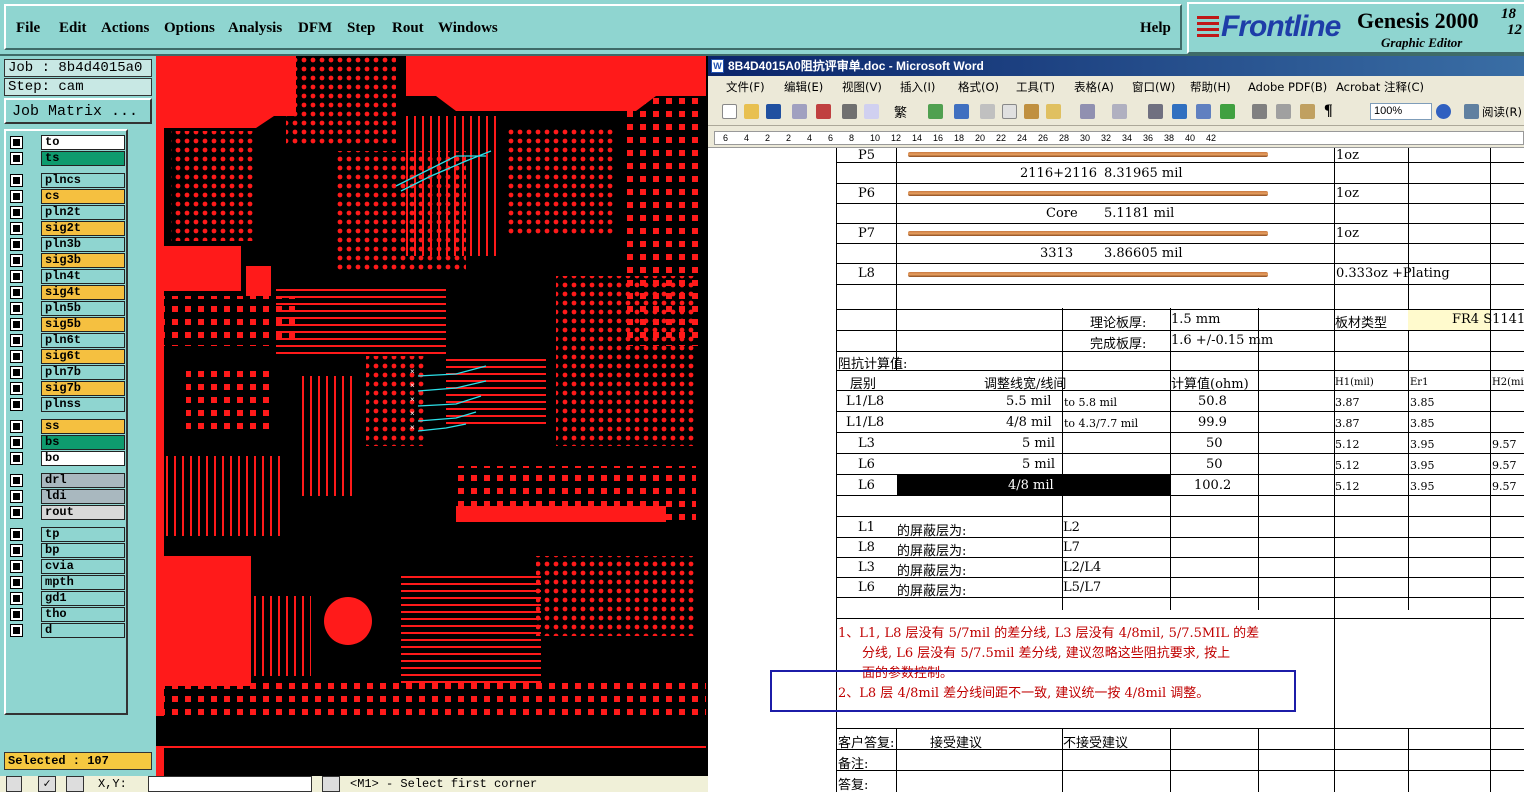 The height and width of the screenshot is (792, 1524). What do you see at coordinates (83, 458) in the screenshot?
I see `layer-name: bo` at bounding box center [83, 458].